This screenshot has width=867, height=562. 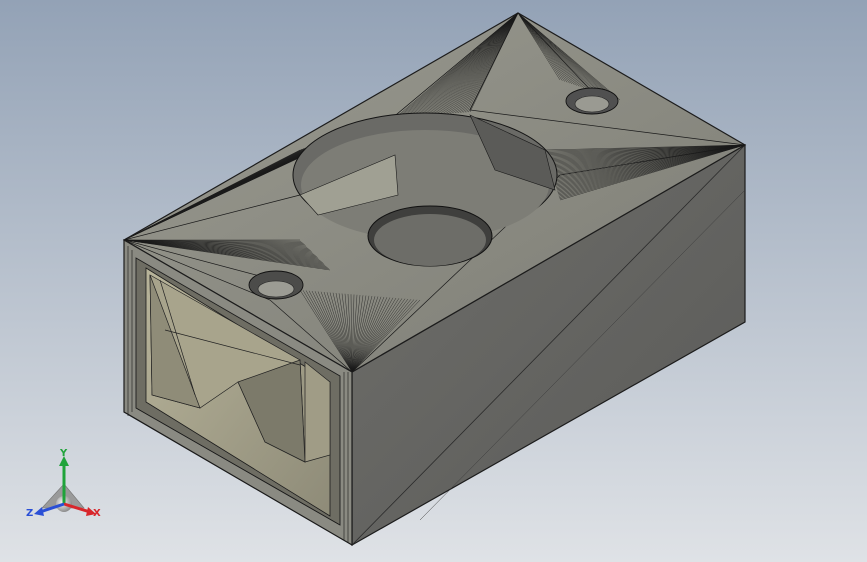 I want to click on z-axis-arrowhead, so click(x=39, y=511).